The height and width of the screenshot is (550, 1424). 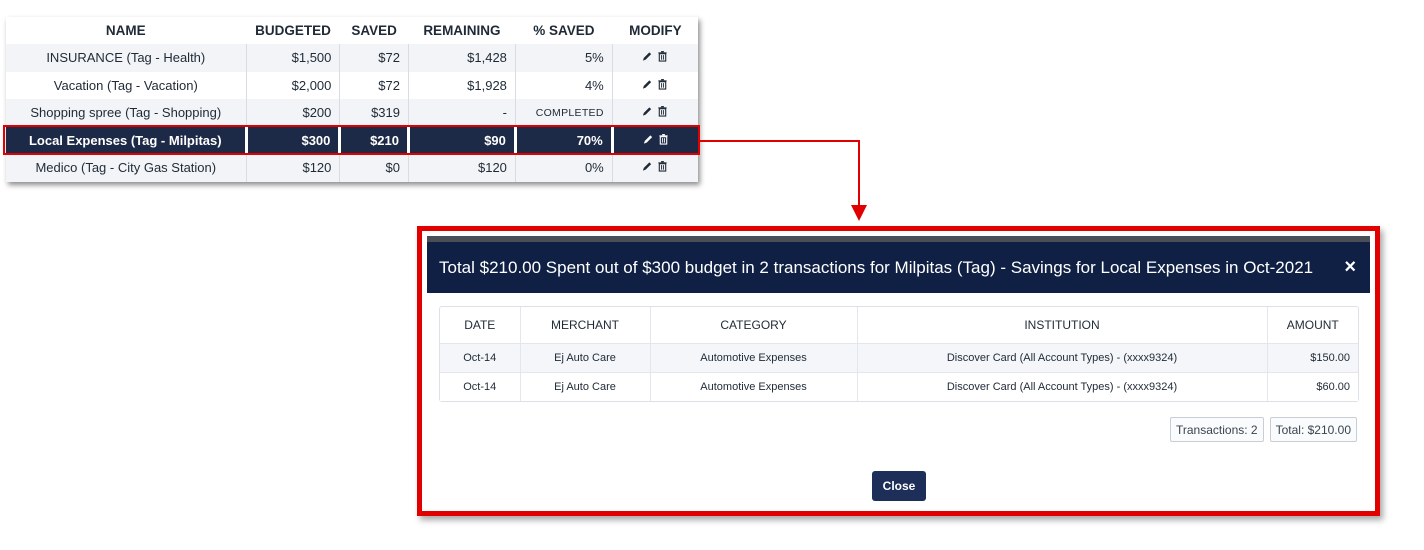 What do you see at coordinates (754, 325) in the screenshot?
I see `header-category: CATEGORY` at bounding box center [754, 325].